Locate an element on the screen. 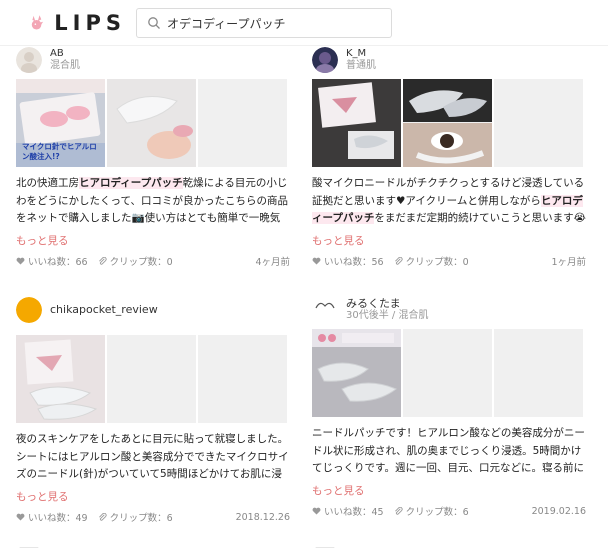 The width and height of the screenshot is (608, 548). like-count: いいね数：45 is located at coordinates (348, 511).